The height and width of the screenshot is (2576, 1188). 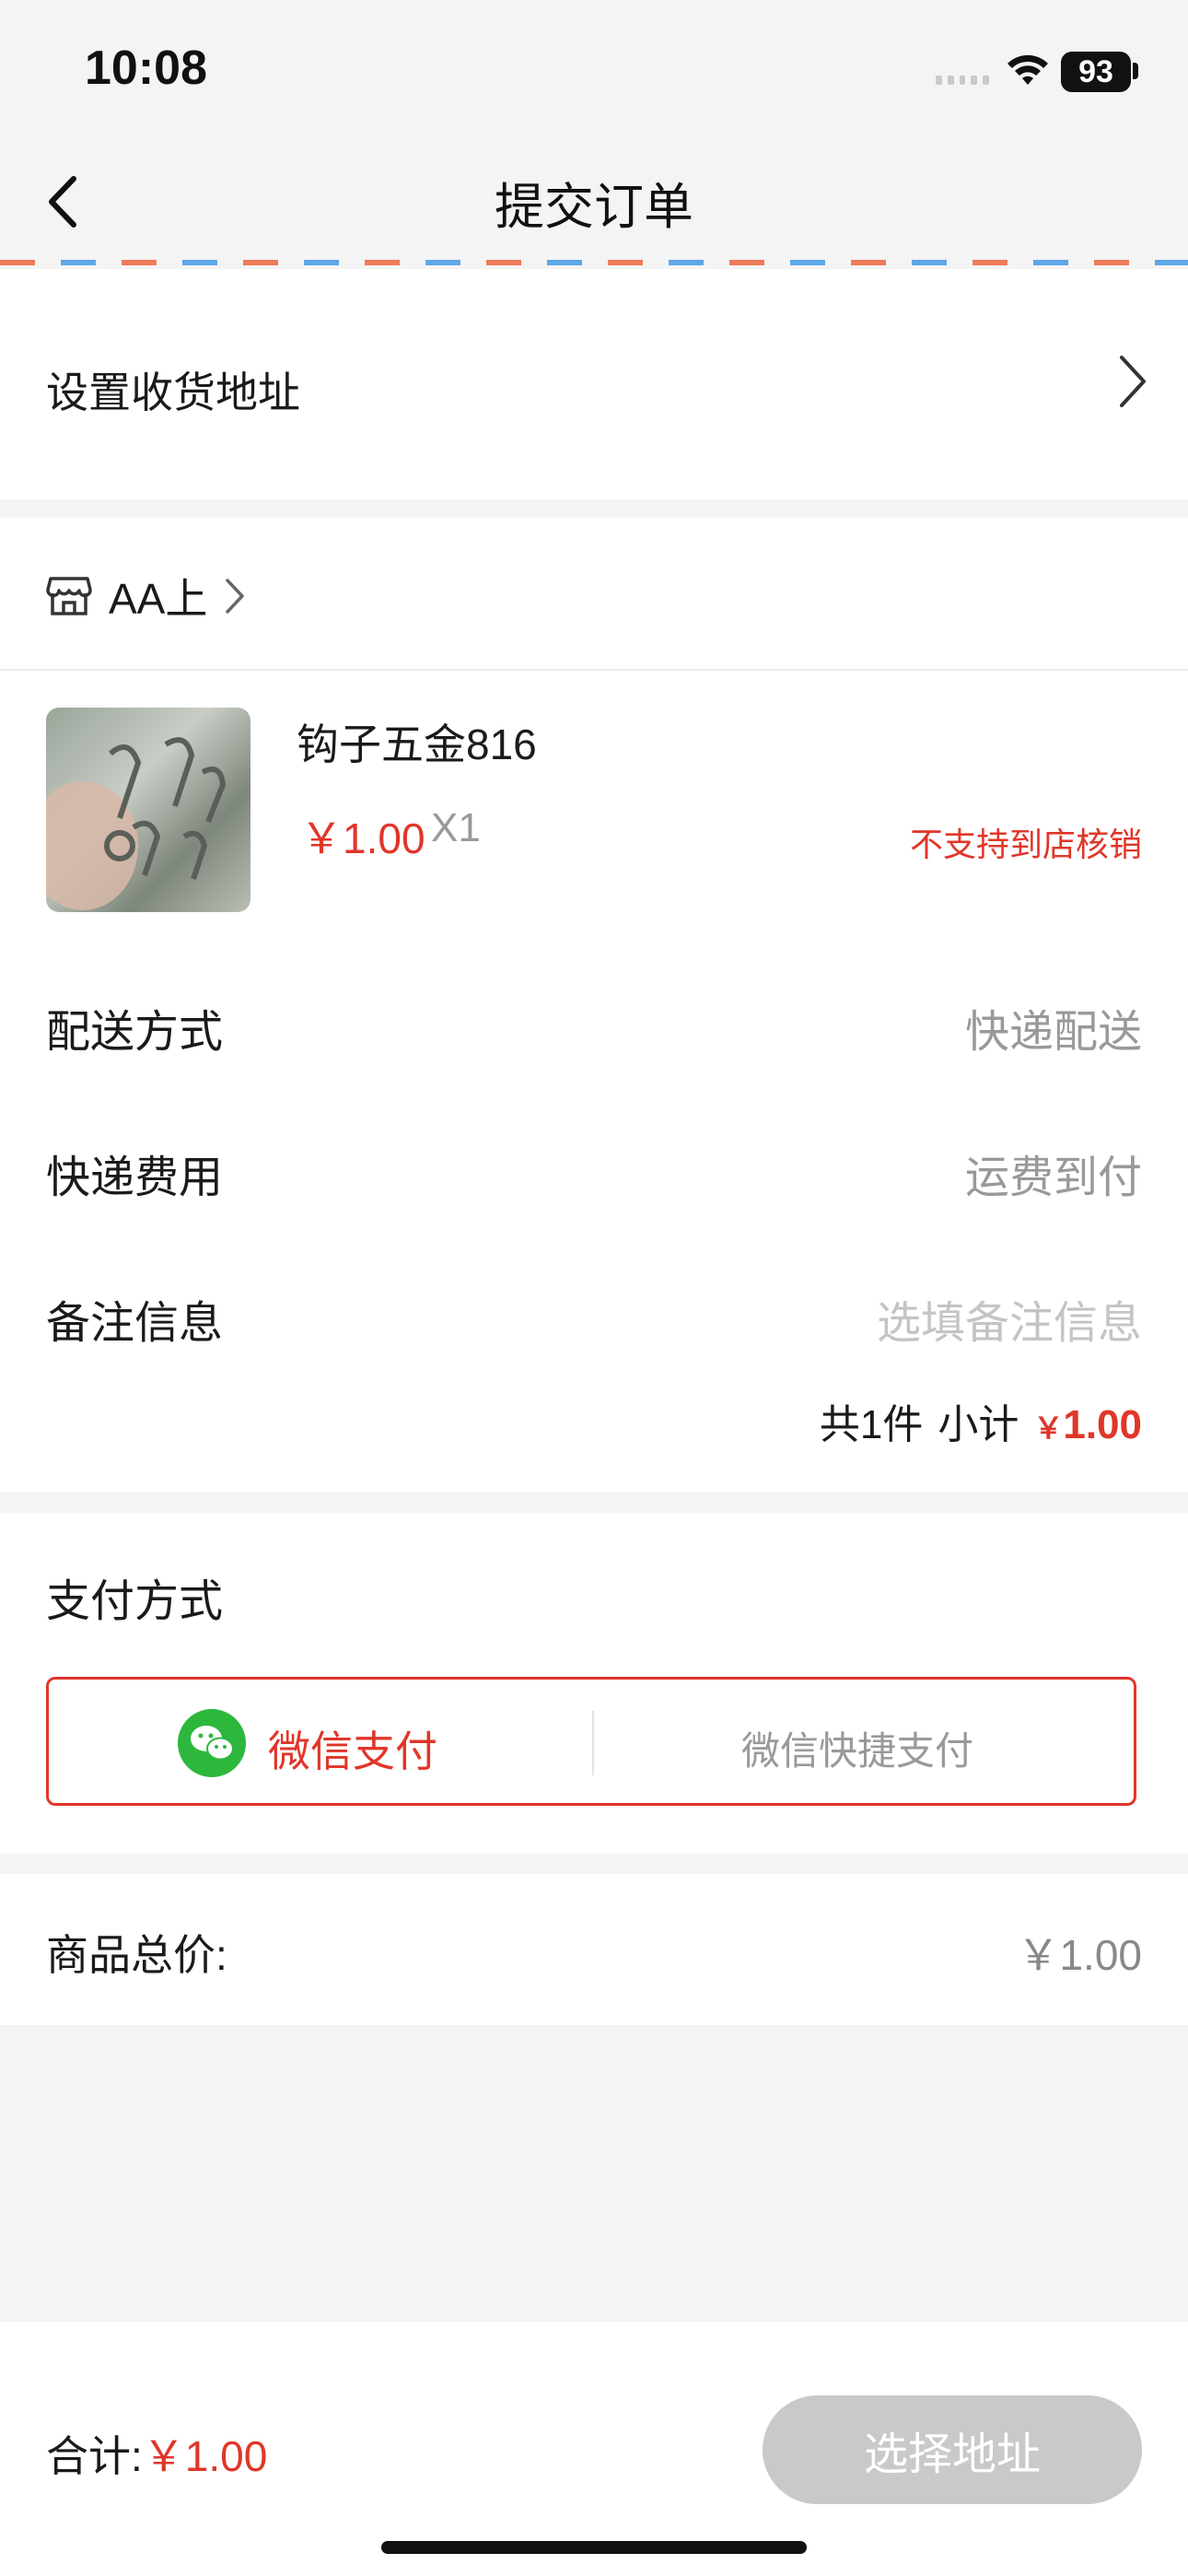 I want to click on product-name: 钩子五金816, so click(x=417, y=741).